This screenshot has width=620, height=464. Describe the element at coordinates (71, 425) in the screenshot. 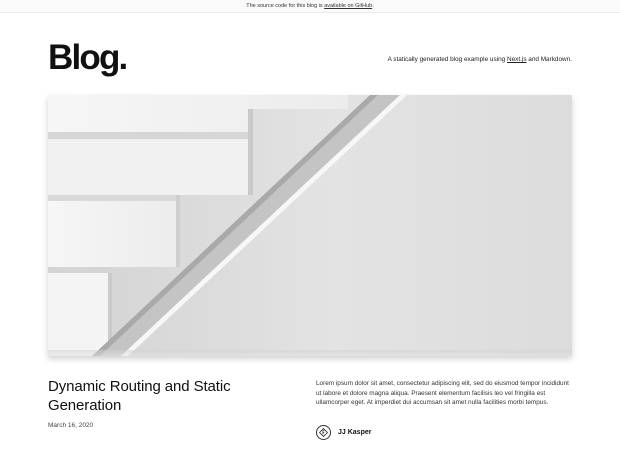

I see `post-date: March 16, 2020` at that location.